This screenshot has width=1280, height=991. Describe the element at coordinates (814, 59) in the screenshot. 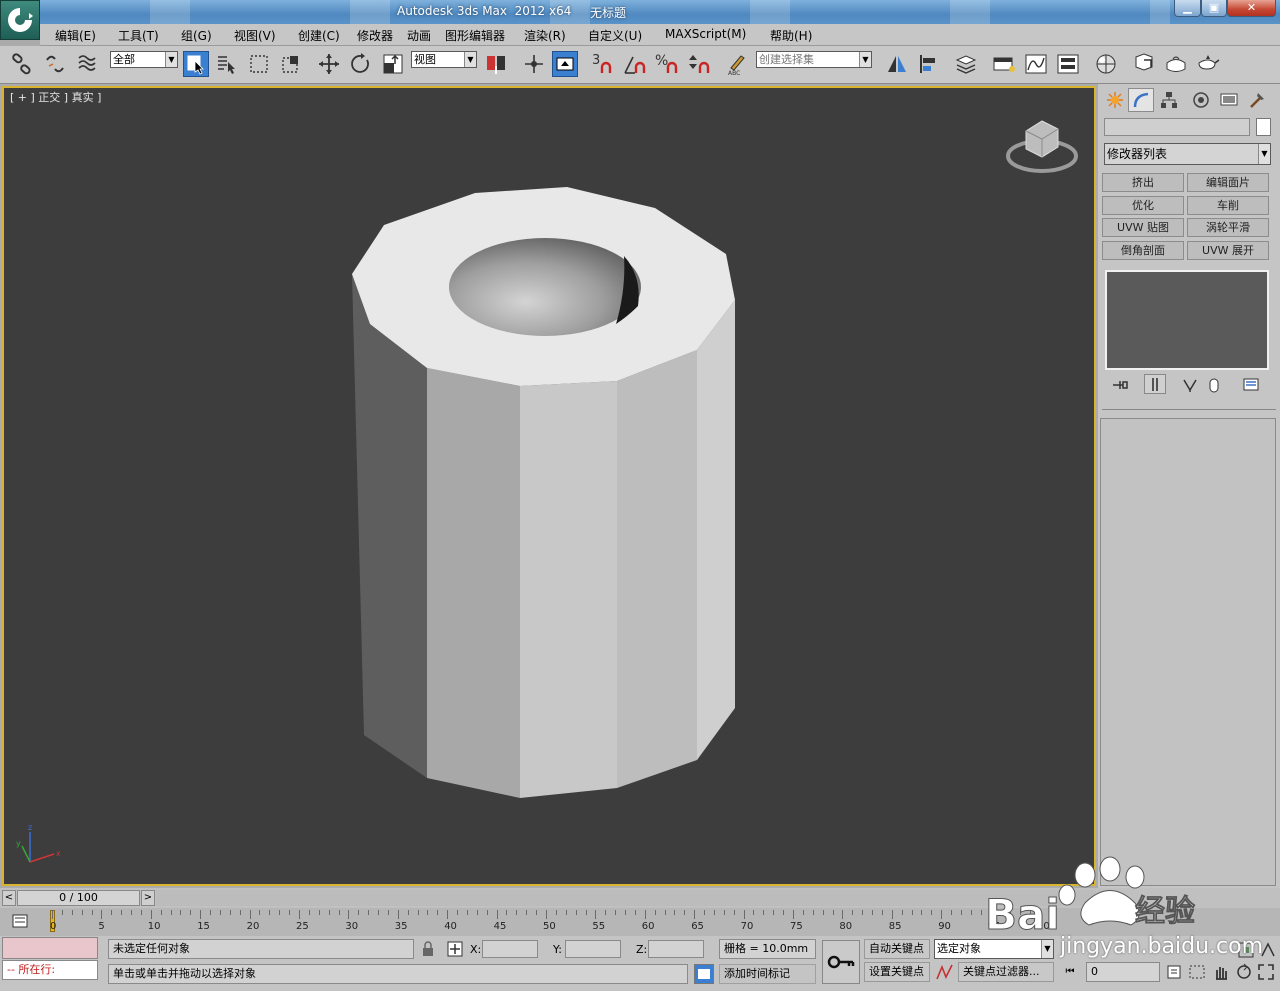

I see `named-selection-sets-dropdown: 创建选择集 ▼` at that location.